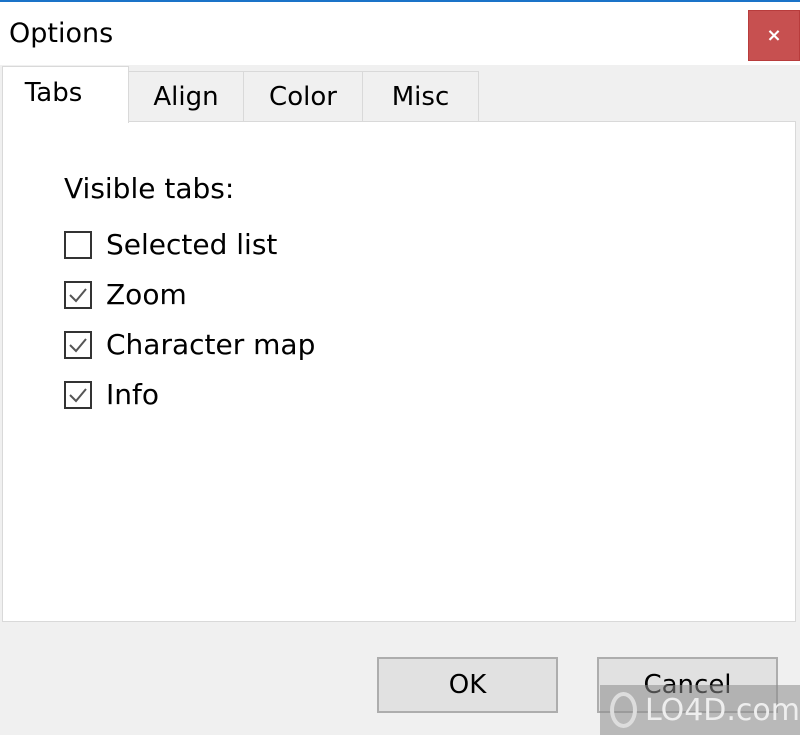 This screenshot has height=735, width=800. Describe the element at coordinates (61, 33) in the screenshot. I see `window-title: Options` at that location.